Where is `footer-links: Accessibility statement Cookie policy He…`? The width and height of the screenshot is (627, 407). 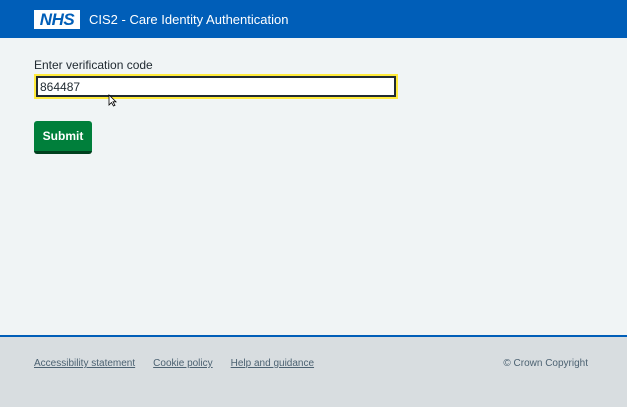 footer-links: Accessibility statement Cookie policy He… is located at coordinates (174, 363).